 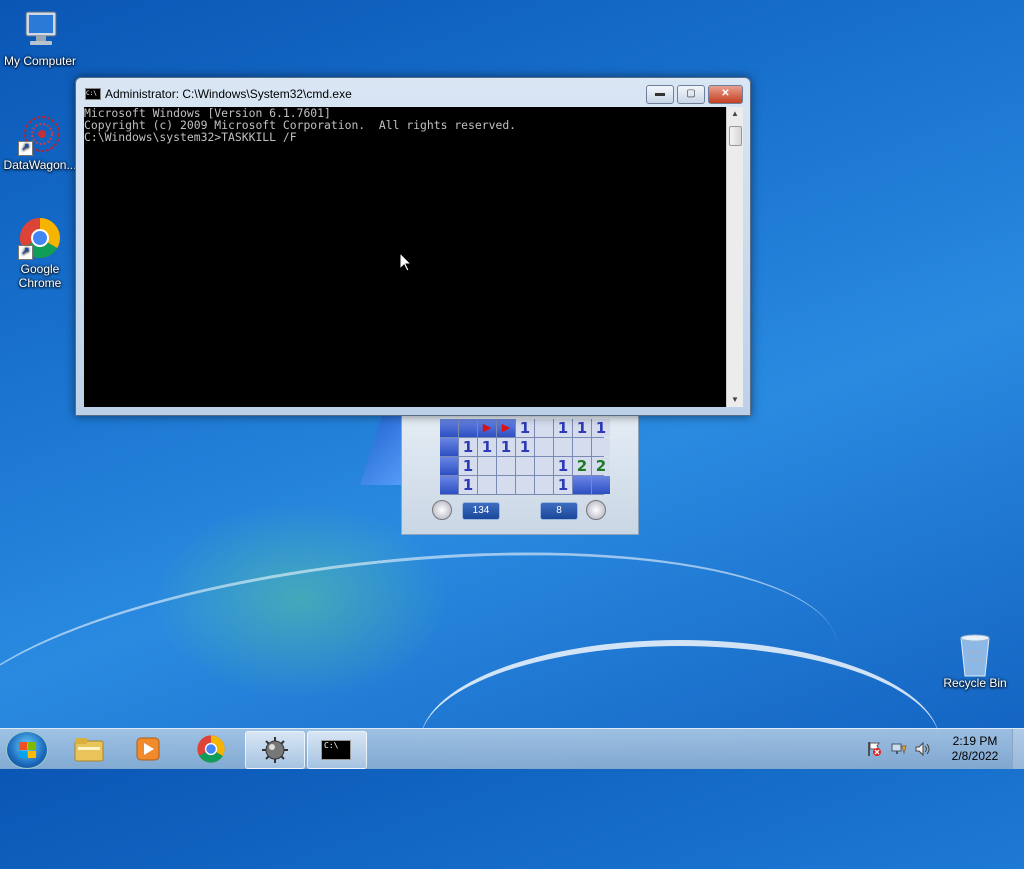 What do you see at coordinates (406, 262) in the screenshot?
I see `mouse-cursor-icon` at bounding box center [406, 262].